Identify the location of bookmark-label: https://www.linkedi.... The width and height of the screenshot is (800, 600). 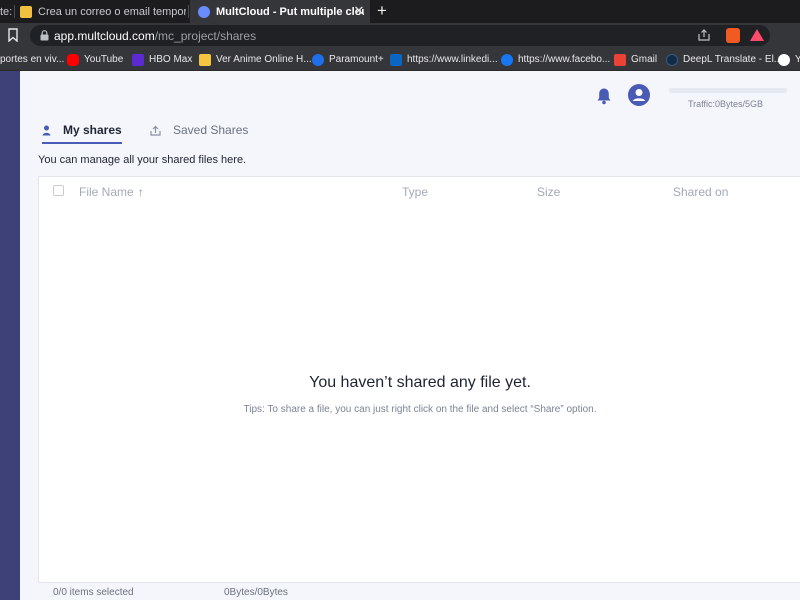
(452, 59).